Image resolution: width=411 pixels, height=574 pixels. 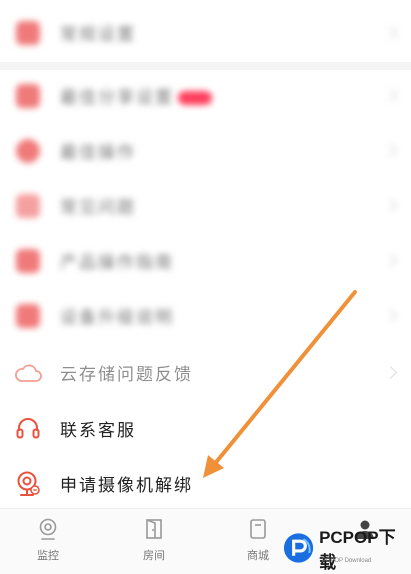 I want to click on tab-room: 房间, so click(x=154, y=544).